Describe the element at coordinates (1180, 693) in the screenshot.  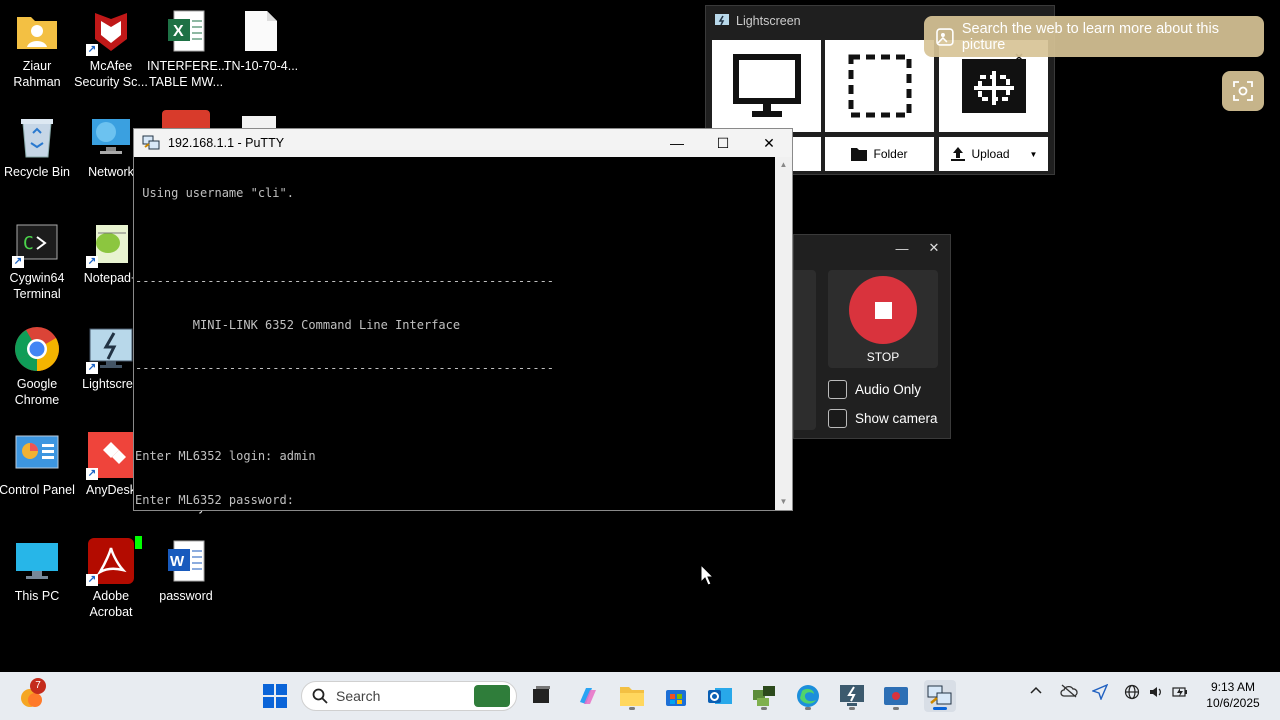
I see `battery-tray-button` at that location.